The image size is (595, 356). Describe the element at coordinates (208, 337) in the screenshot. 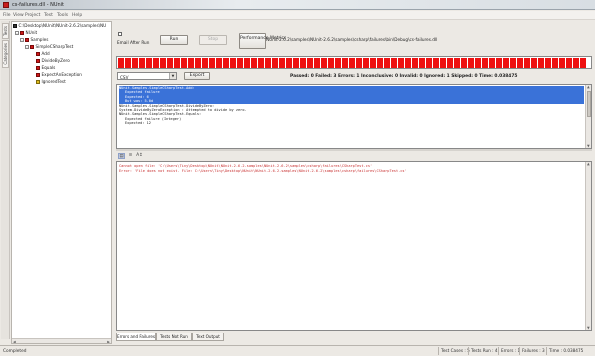

I see `tab-text-output: Text Output` at that location.